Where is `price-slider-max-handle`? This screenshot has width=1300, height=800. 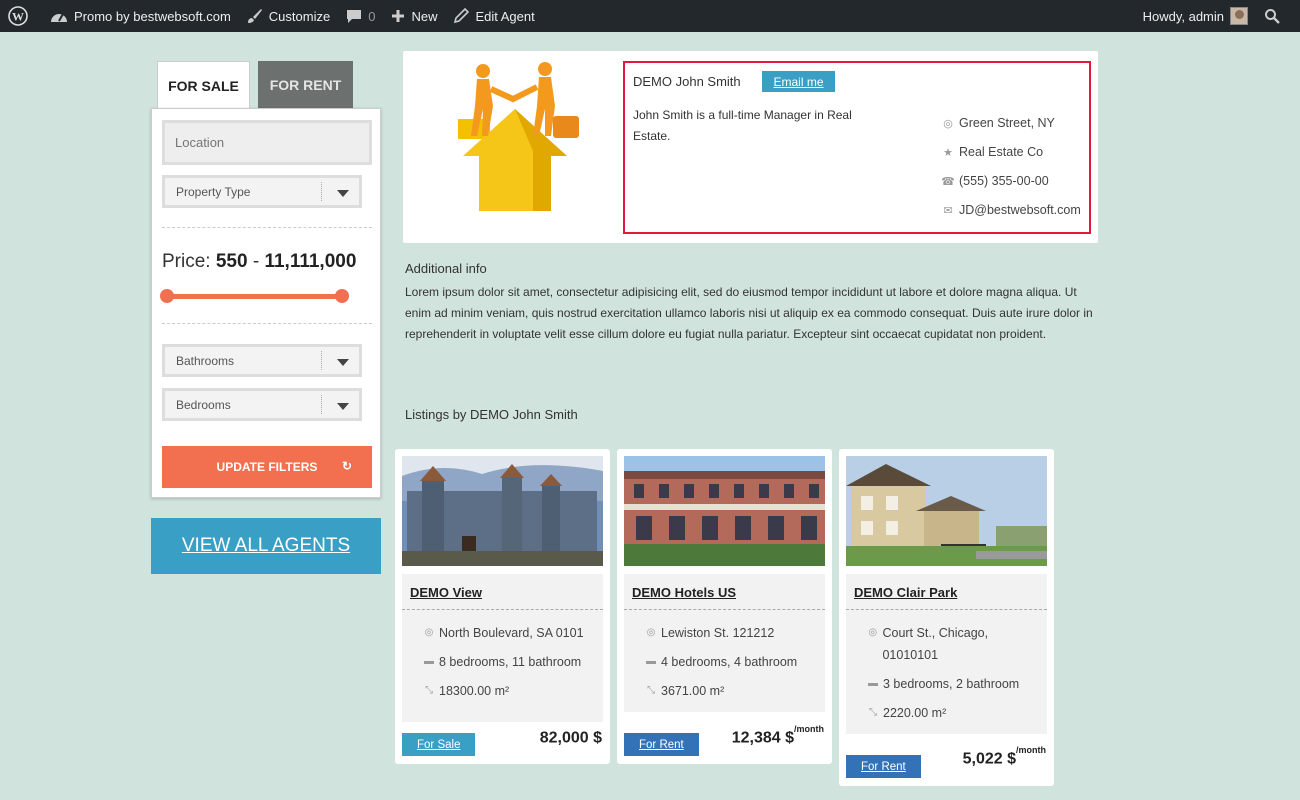
price-slider-max-handle is located at coordinates (342, 296).